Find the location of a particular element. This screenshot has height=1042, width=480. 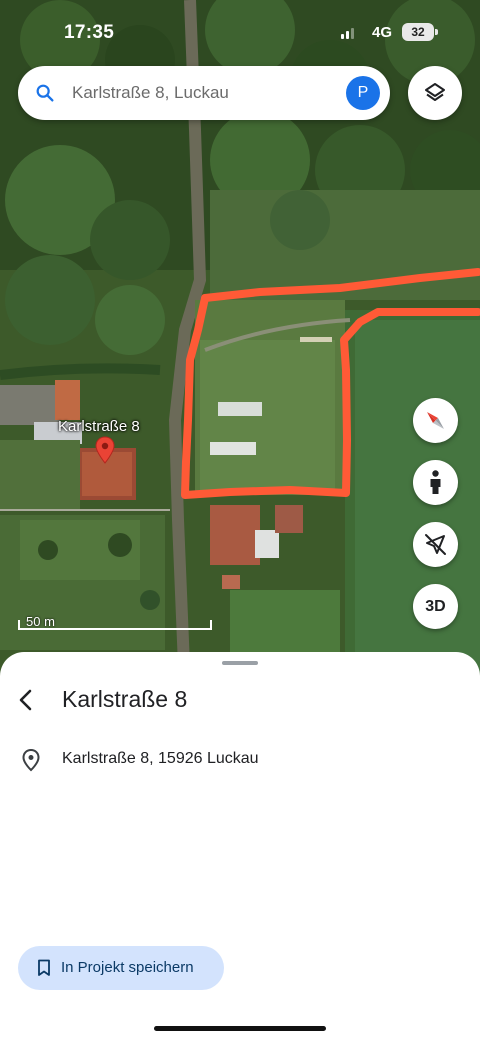

save-to-project-button: In Projekt speichern is located at coordinates (121, 968).